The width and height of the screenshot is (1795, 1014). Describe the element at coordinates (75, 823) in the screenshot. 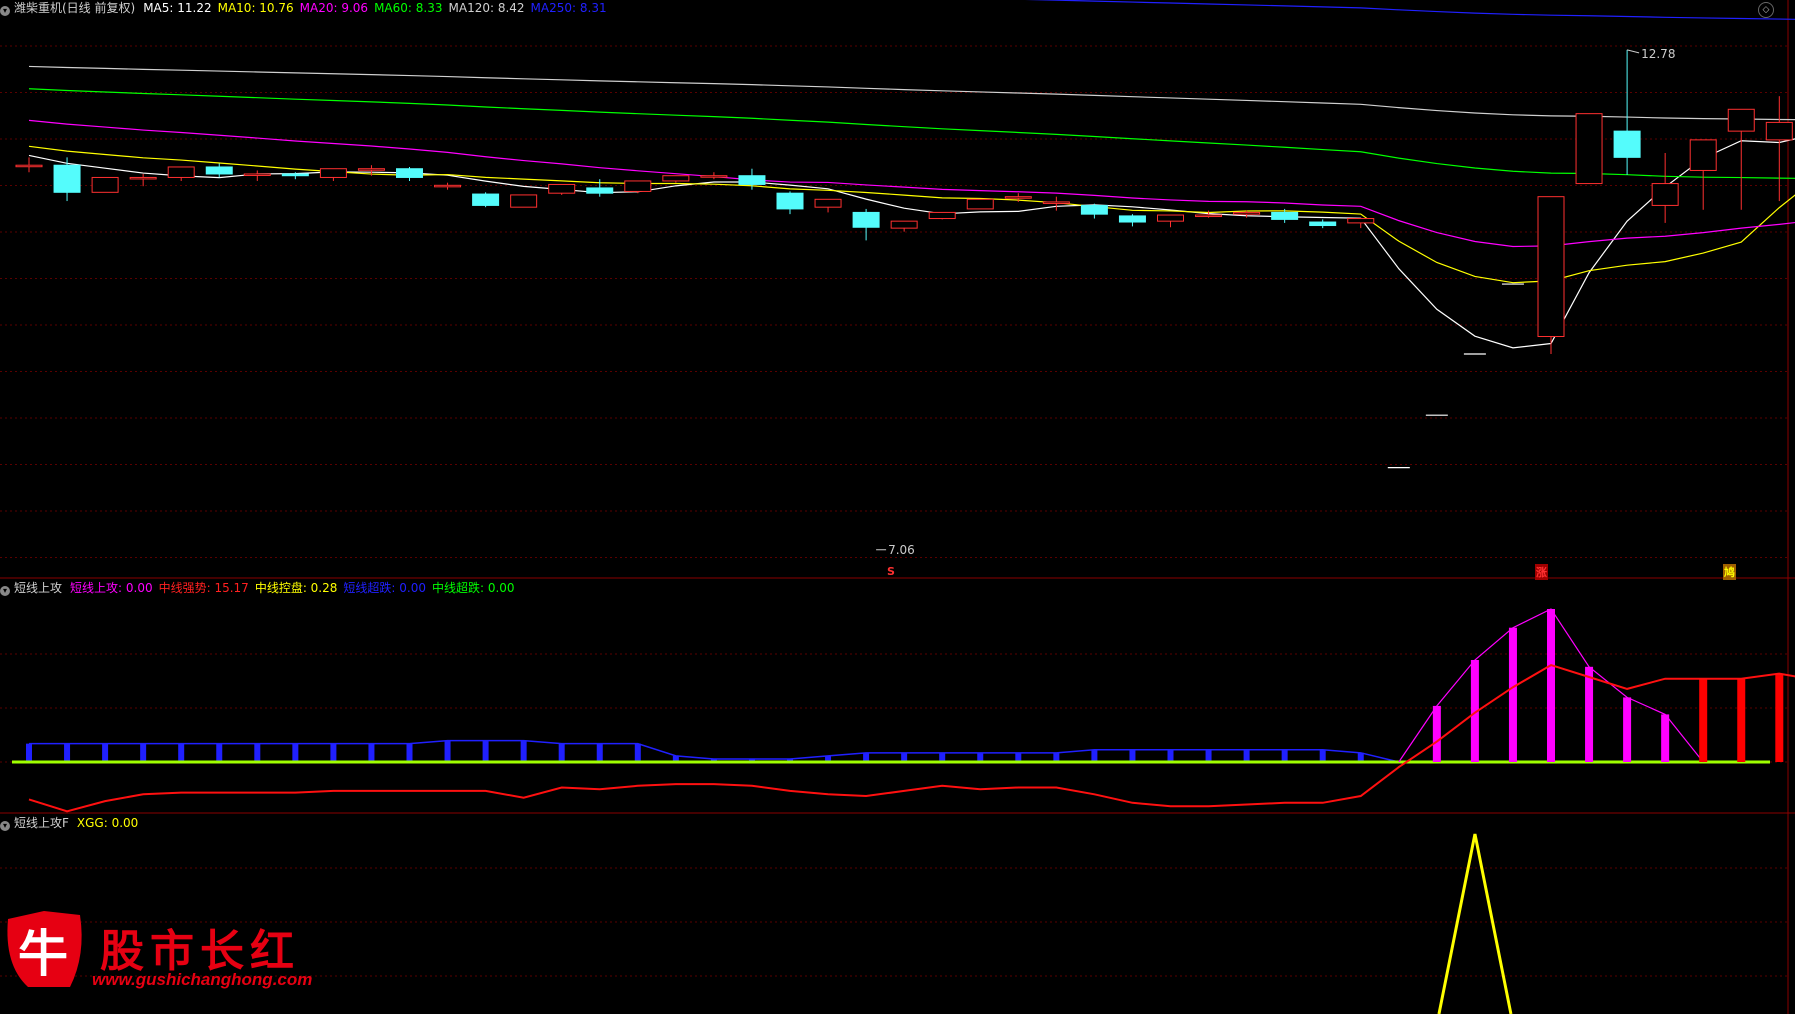

I see `ind2-header: ▾ 短线上攻F XGG: 0.00` at that location.